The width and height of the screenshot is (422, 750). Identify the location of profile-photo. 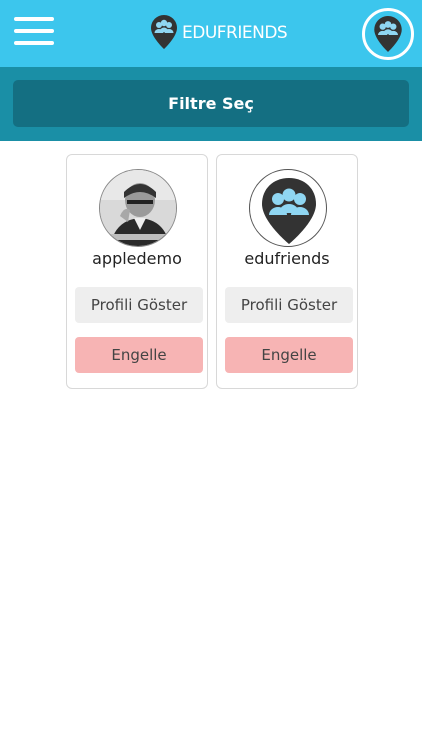
(138, 208).